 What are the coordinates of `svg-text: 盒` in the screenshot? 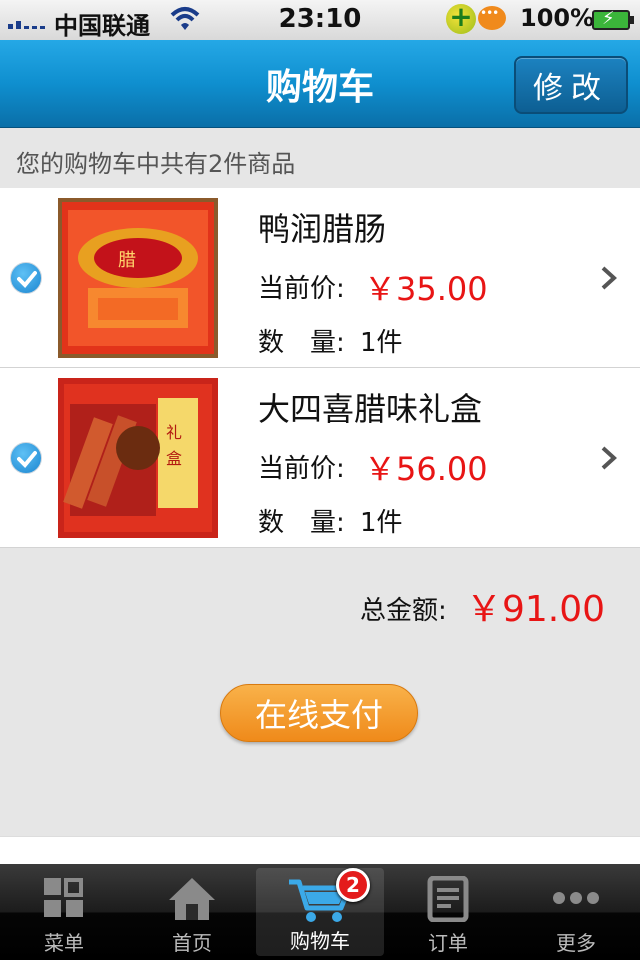 It's located at (174, 458).